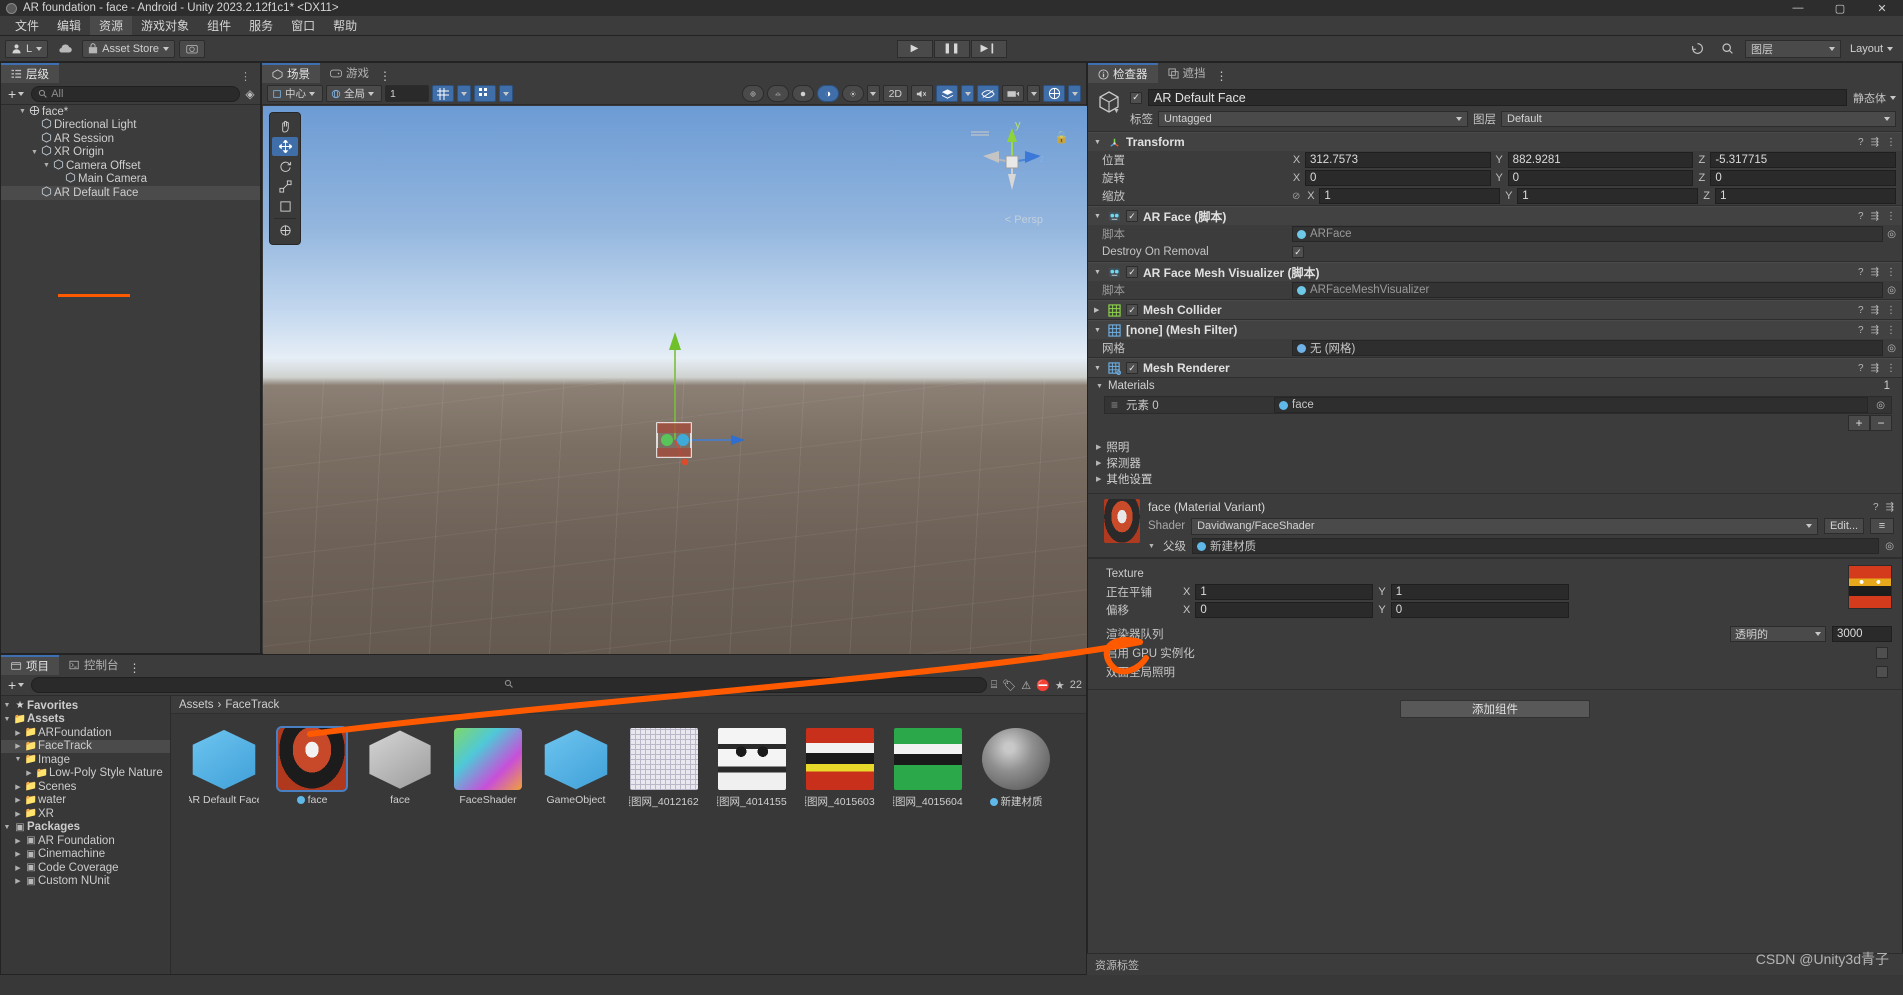 Image resolution: width=1903 pixels, height=995 pixels. What do you see at coordinates (130, 166) in the screenshot?
I see `hierarchy-item-camera-offset: ▼ Camera Offset` at bounding box center [130, 166].